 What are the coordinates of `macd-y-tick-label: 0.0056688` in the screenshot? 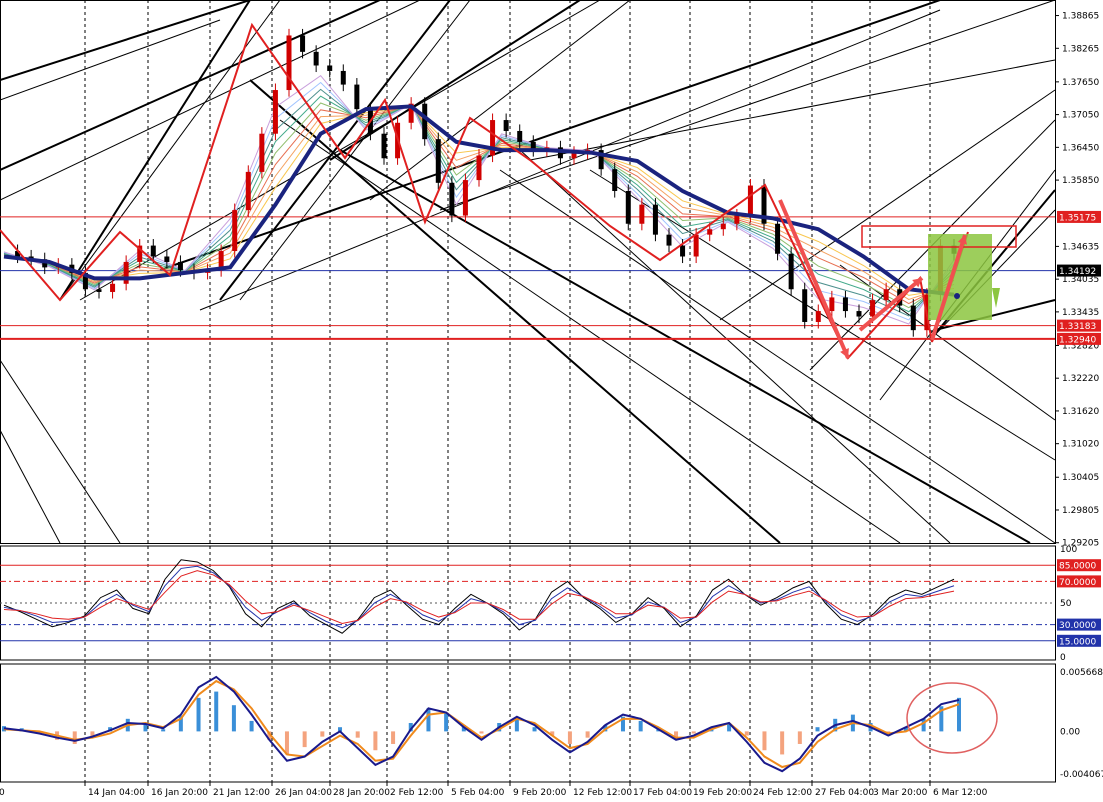 It's located at (1081, 673).